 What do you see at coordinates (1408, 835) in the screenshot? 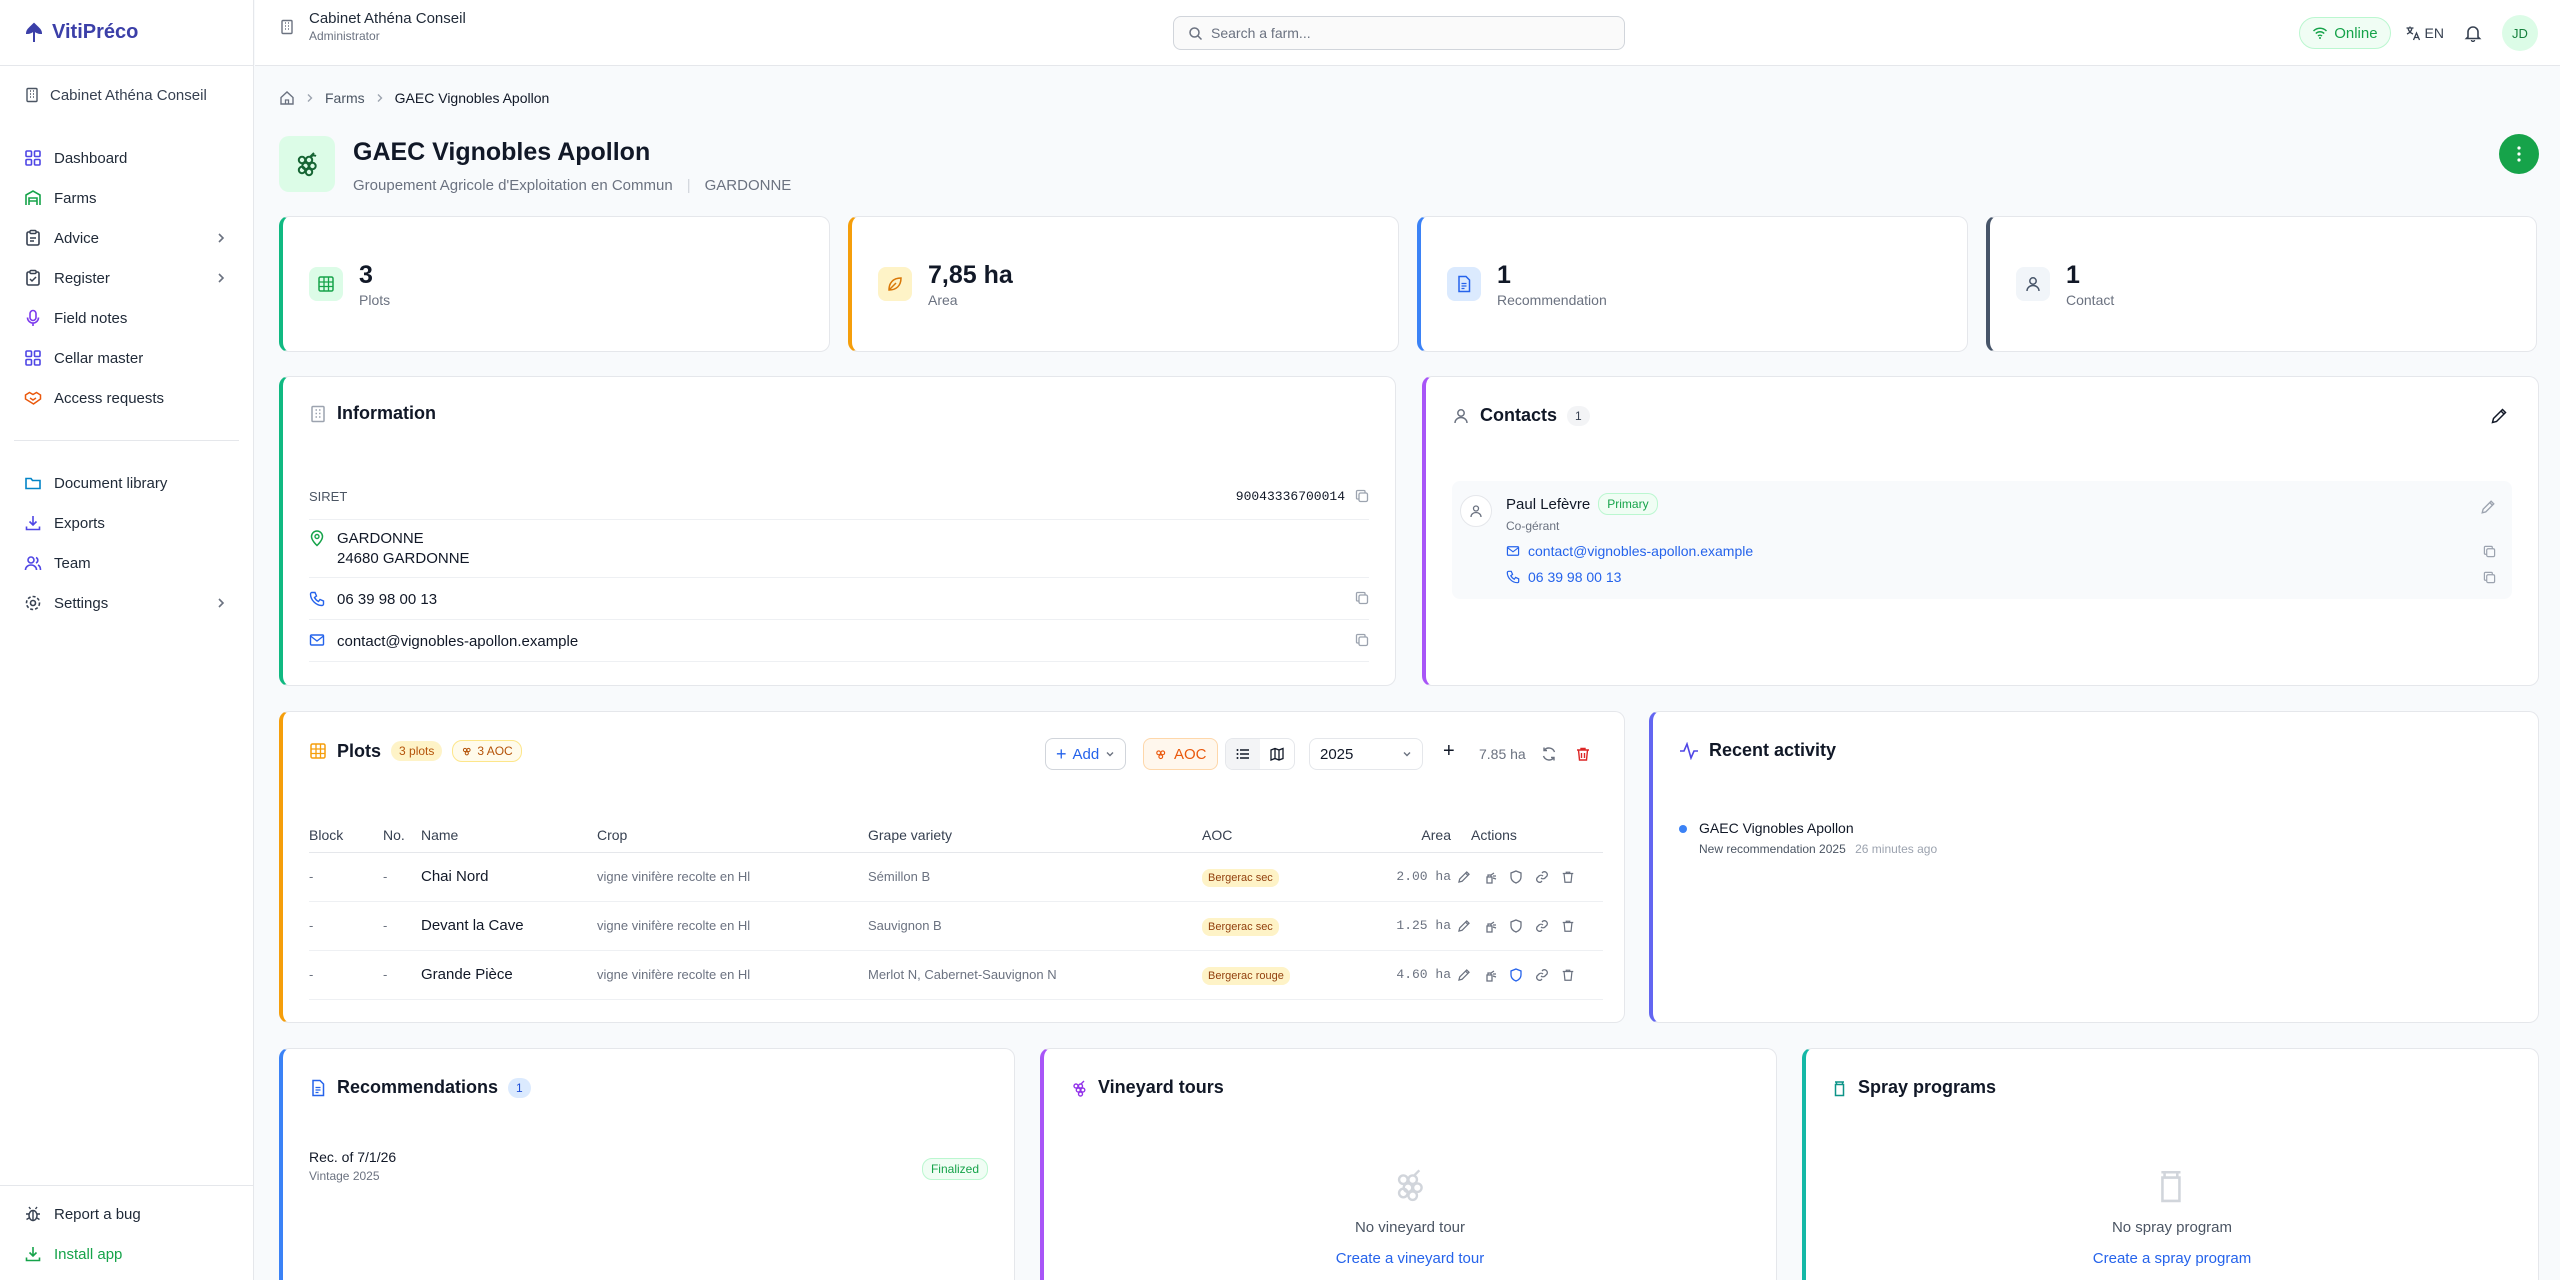
I see `column-header: Area` at bounding box center [1408, 835].